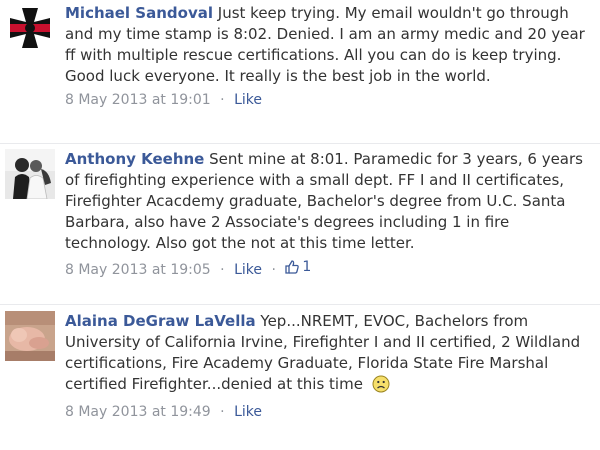  I want to click on comment-author-link: Alaina DeGraw LaVella, so click(160, 321).